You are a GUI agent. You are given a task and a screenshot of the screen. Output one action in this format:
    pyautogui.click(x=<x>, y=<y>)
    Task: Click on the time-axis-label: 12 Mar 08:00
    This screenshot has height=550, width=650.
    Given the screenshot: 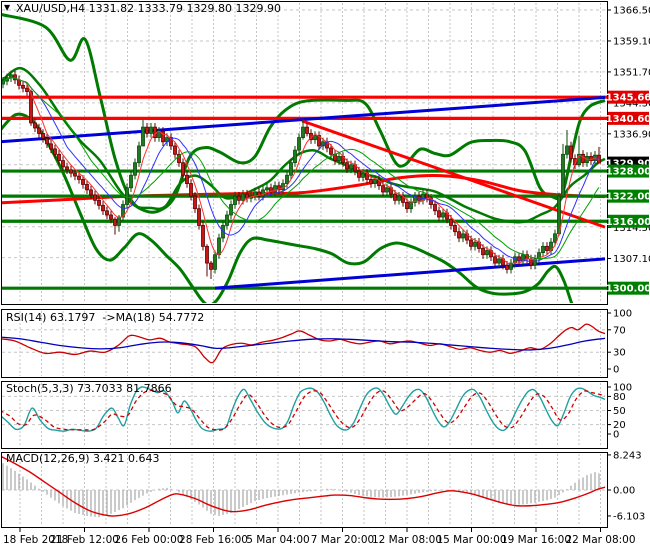 What is the action you would take?
    pyautogui.click(x=407, y=540)
    